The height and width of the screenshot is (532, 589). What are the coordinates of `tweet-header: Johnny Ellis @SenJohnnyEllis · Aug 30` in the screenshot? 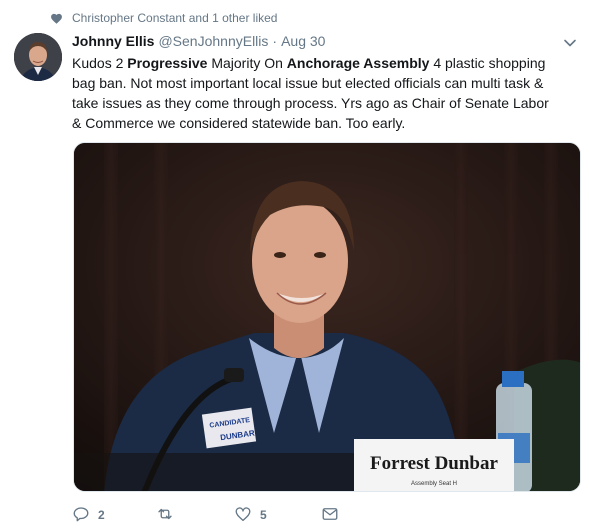 It's located at (198, 42).